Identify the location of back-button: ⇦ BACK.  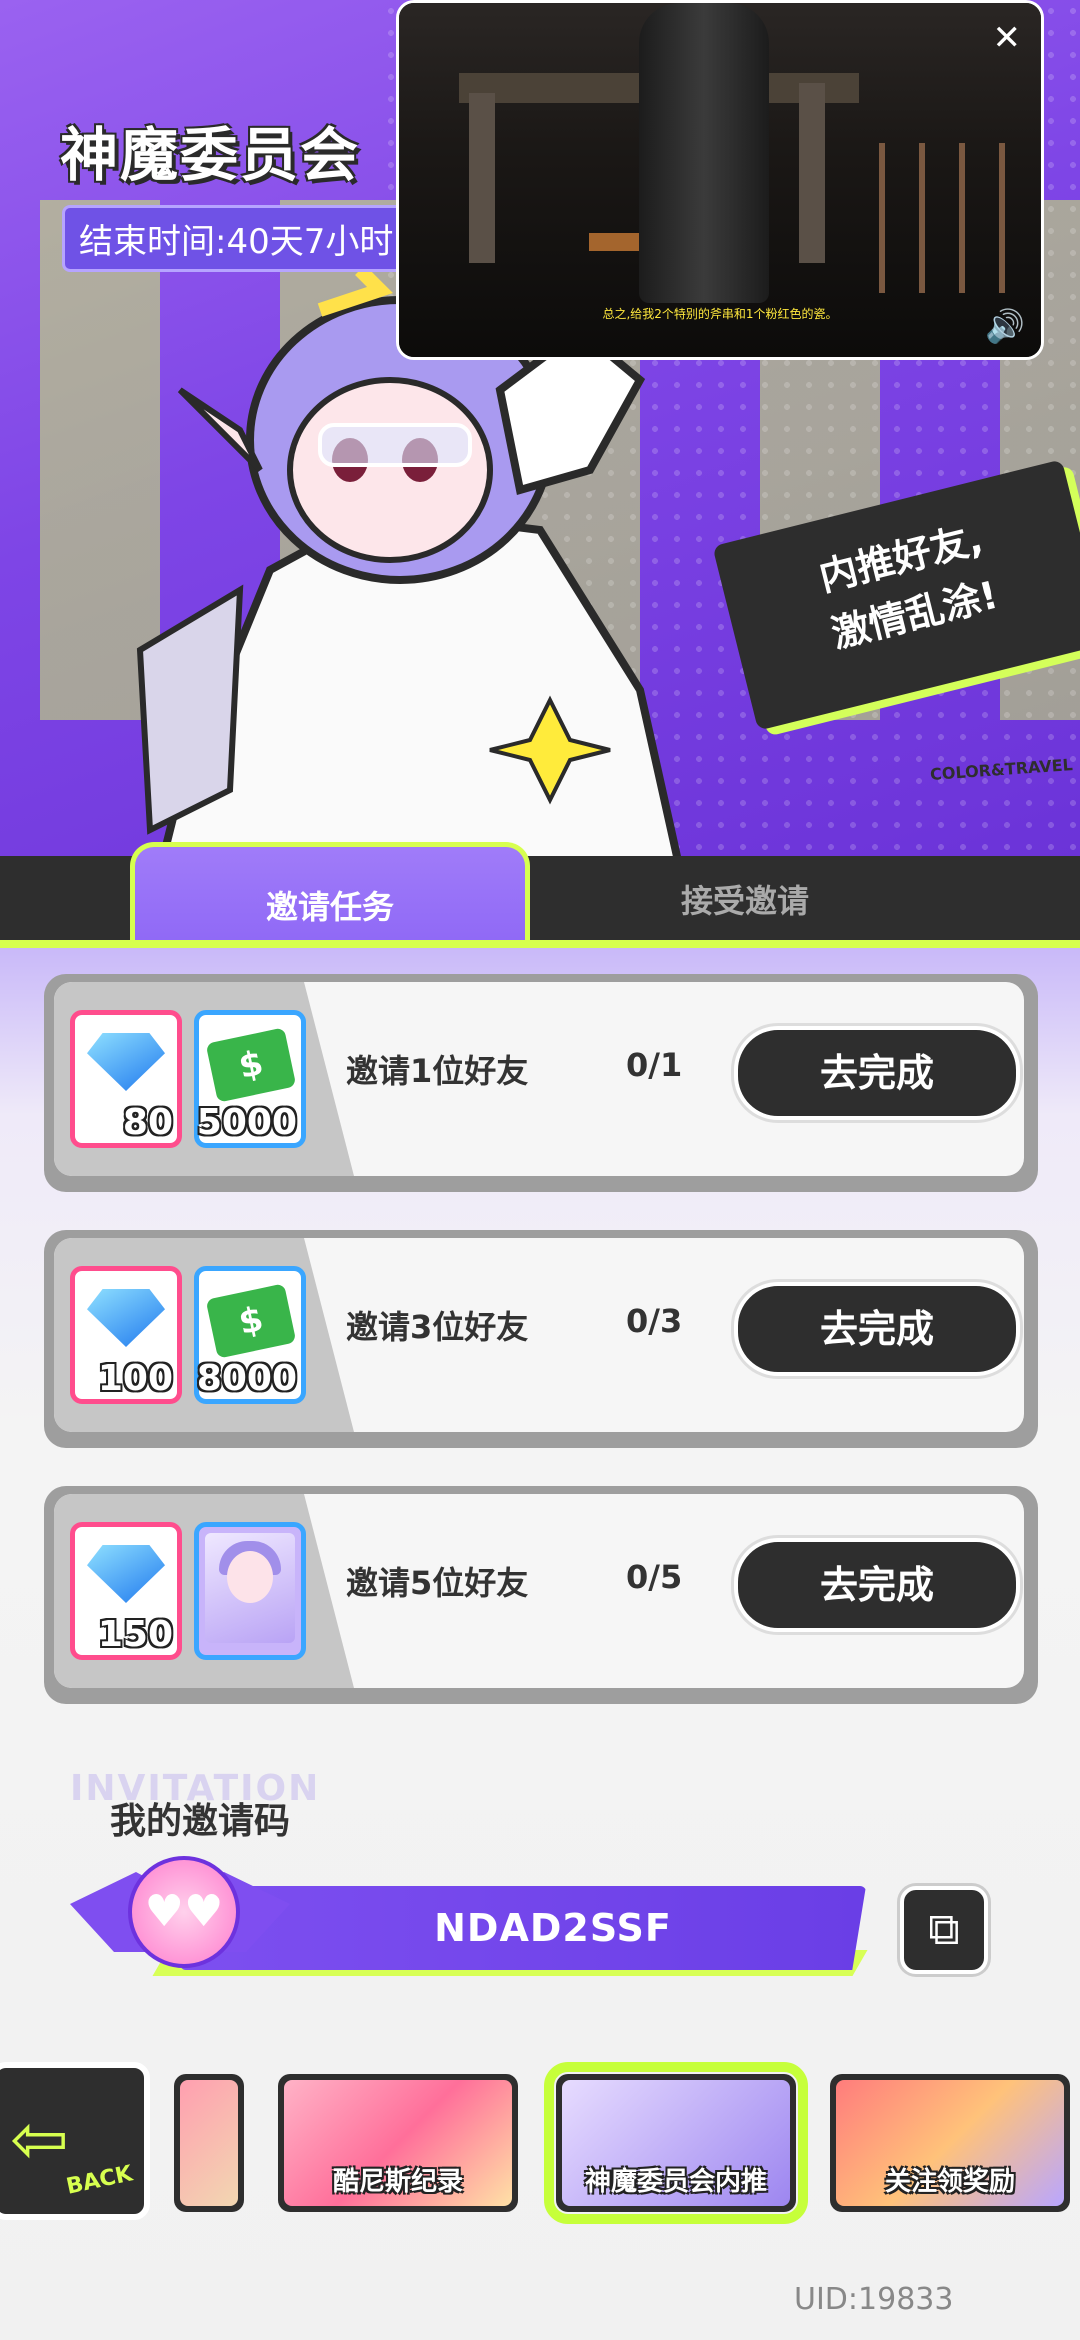
(75, 2141).